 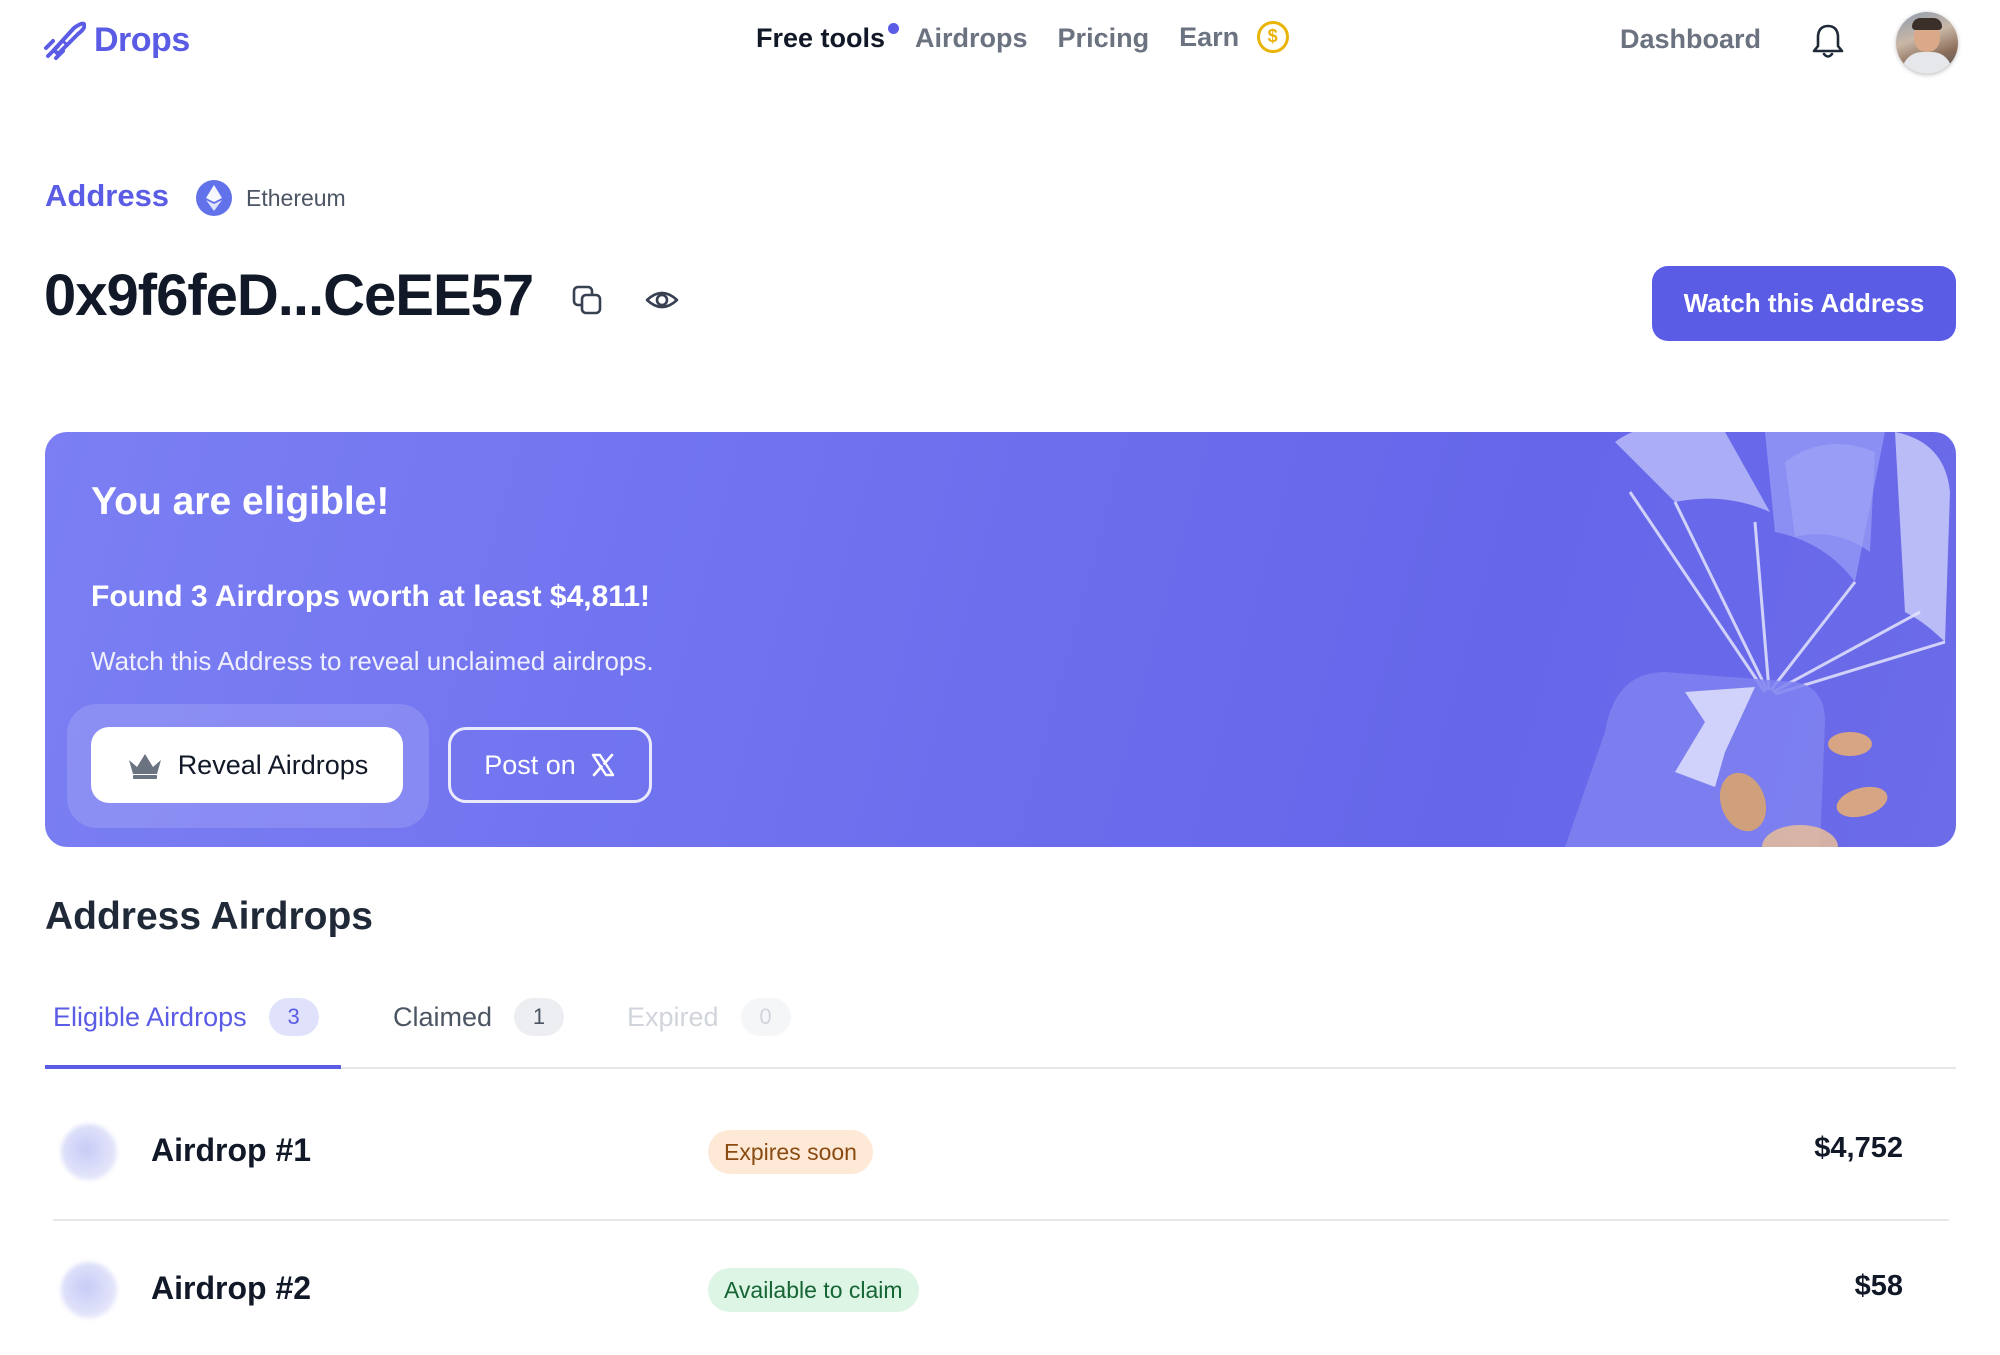 I want to click on watch-address-button: Watch this Address, so click(x=1804, y=303).